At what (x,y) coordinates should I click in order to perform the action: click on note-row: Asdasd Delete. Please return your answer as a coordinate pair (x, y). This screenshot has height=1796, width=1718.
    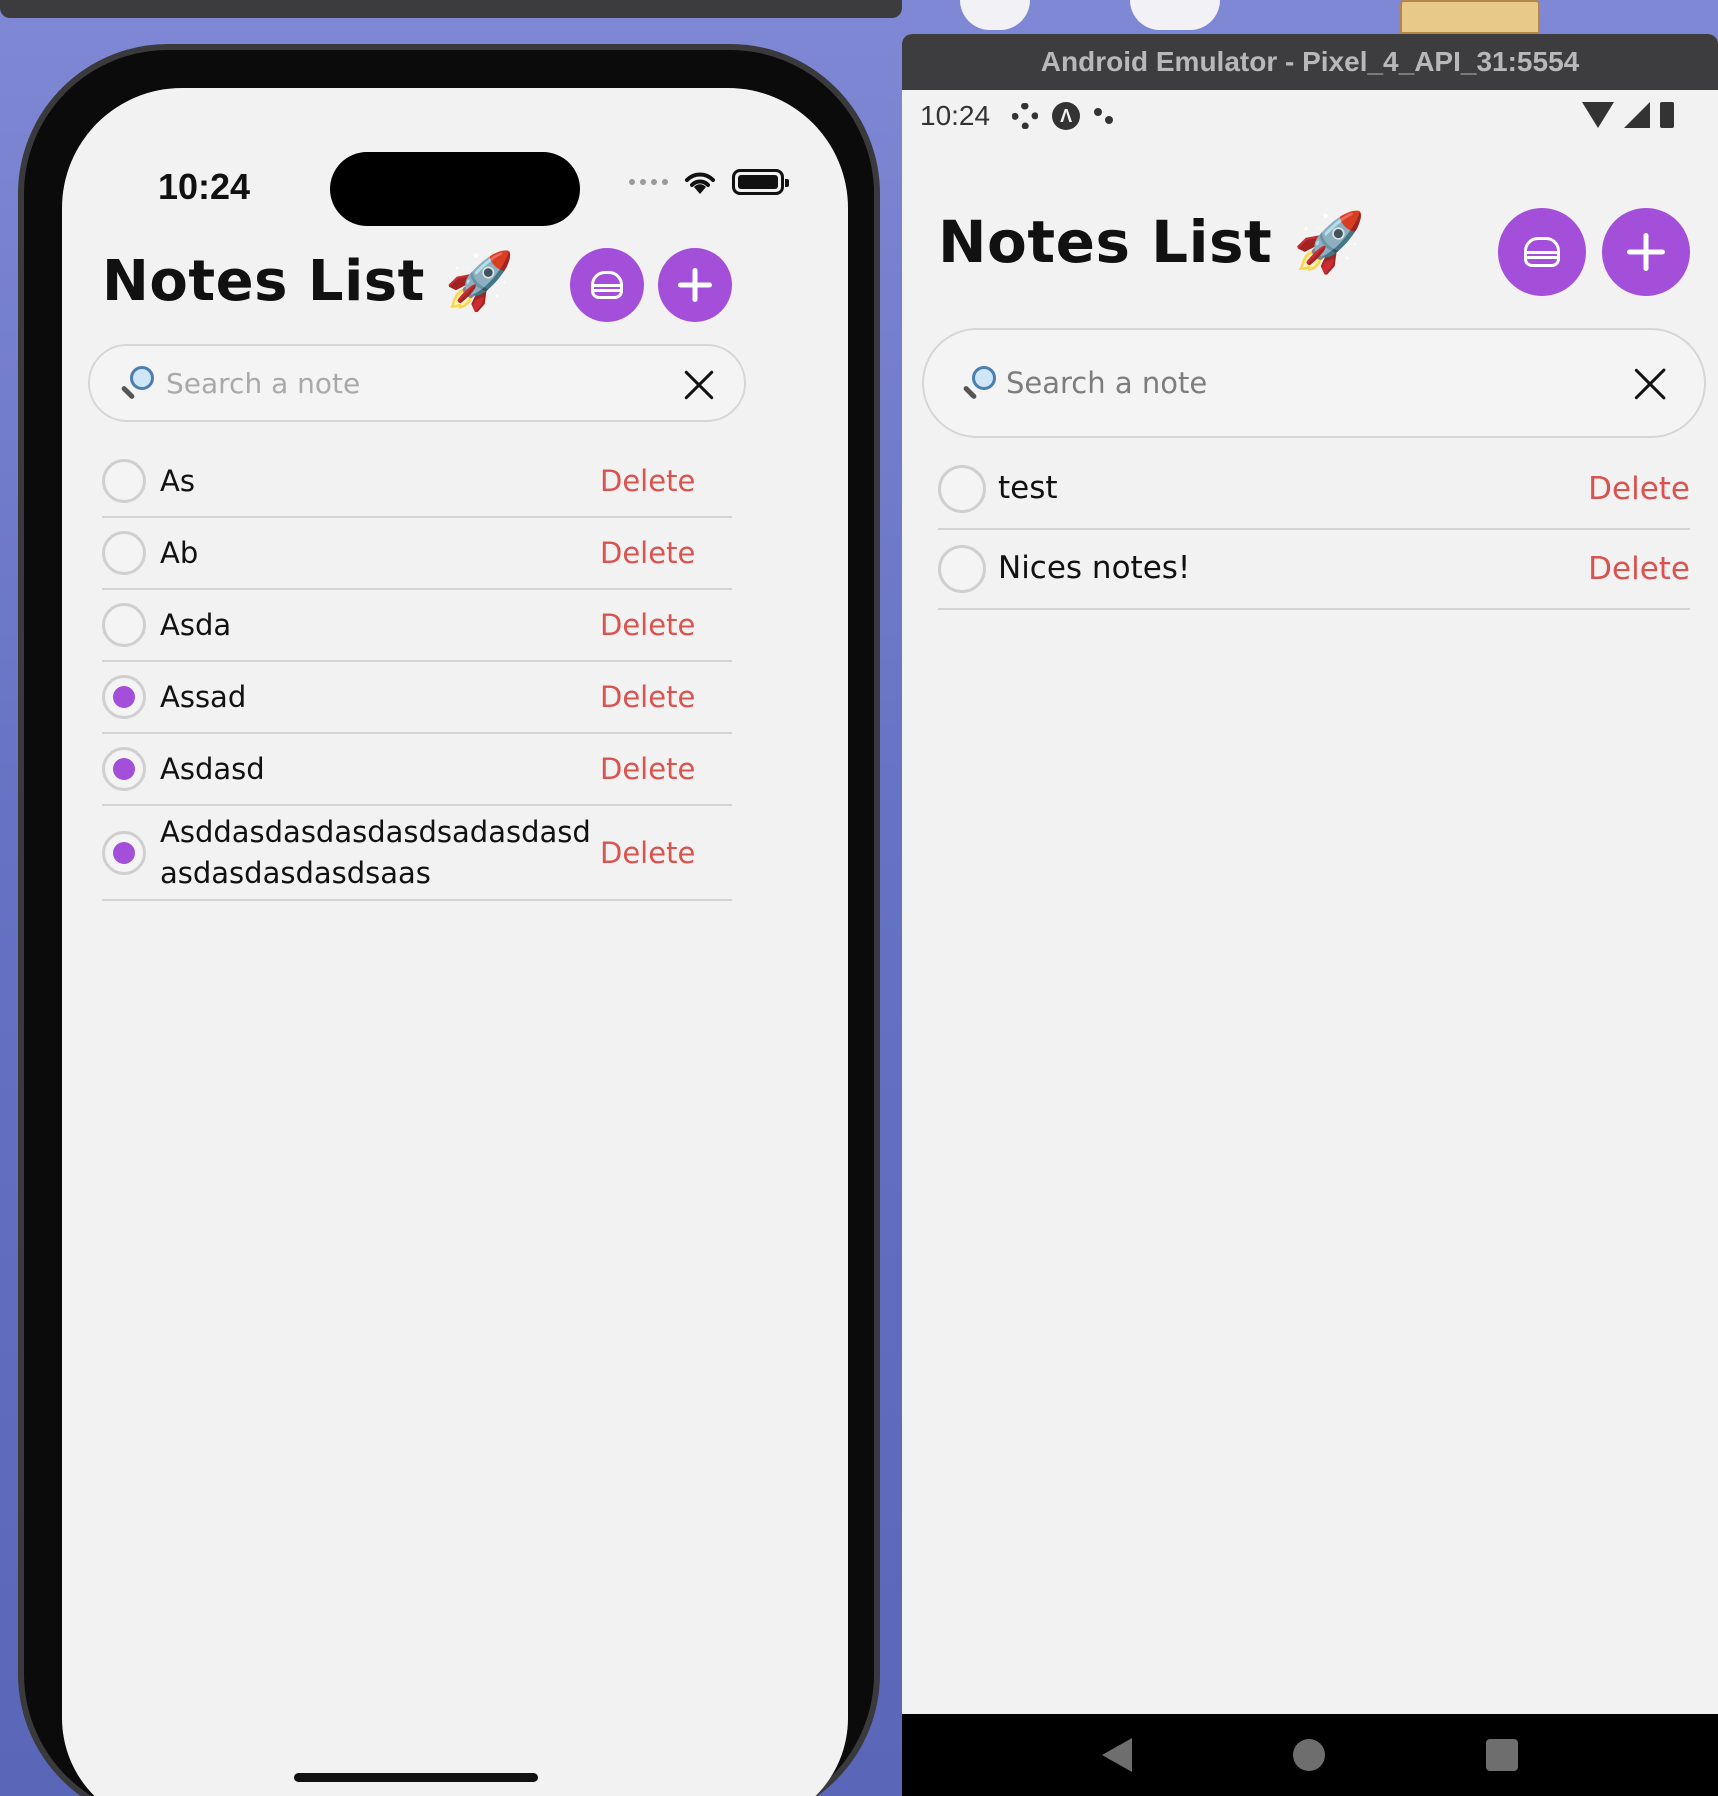
    Looking at the image, I should click on (417, 770).